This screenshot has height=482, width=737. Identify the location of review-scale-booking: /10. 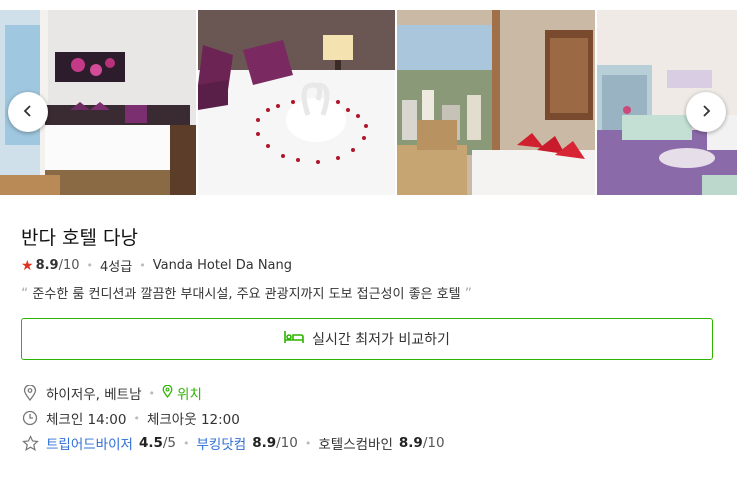
(287, 443).